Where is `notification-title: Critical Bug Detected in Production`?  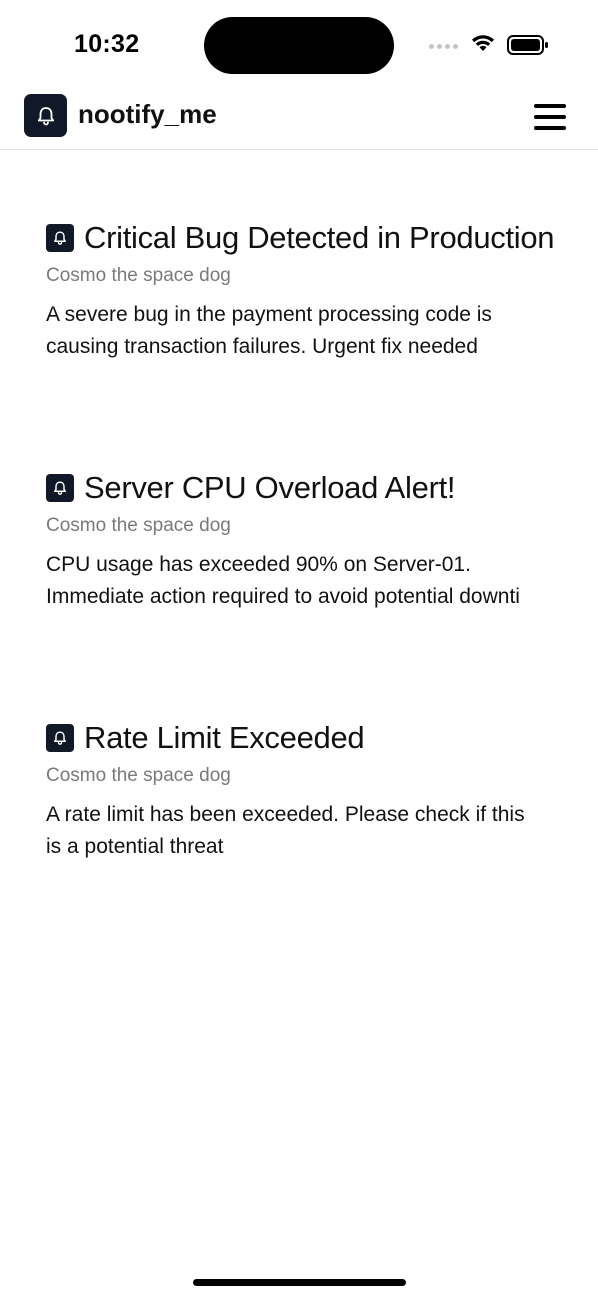
notification-title: Critical Bug Detected in Production is located at coordinates (319, 237).